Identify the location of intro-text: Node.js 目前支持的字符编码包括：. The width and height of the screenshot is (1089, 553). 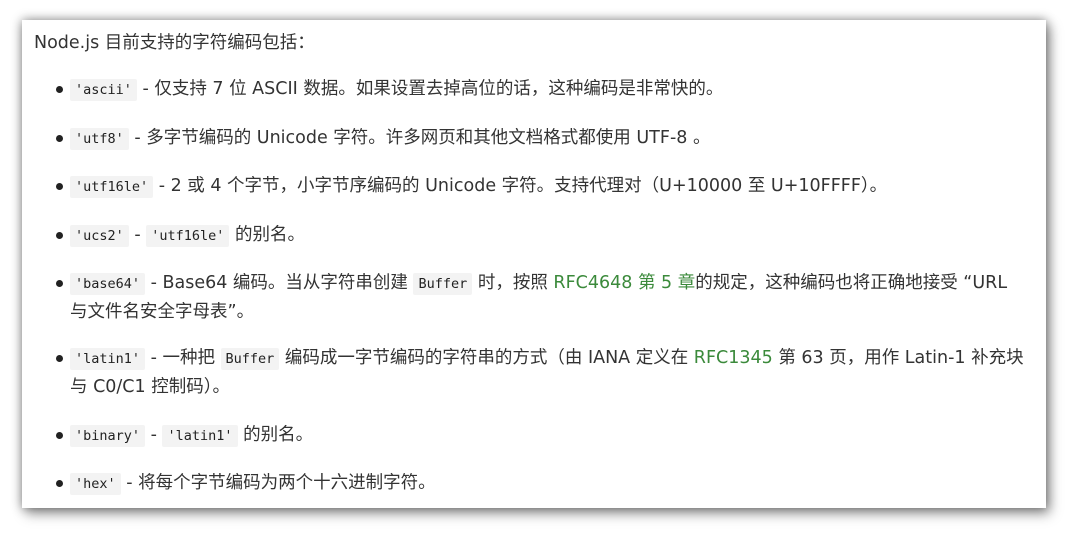
(174, 43).